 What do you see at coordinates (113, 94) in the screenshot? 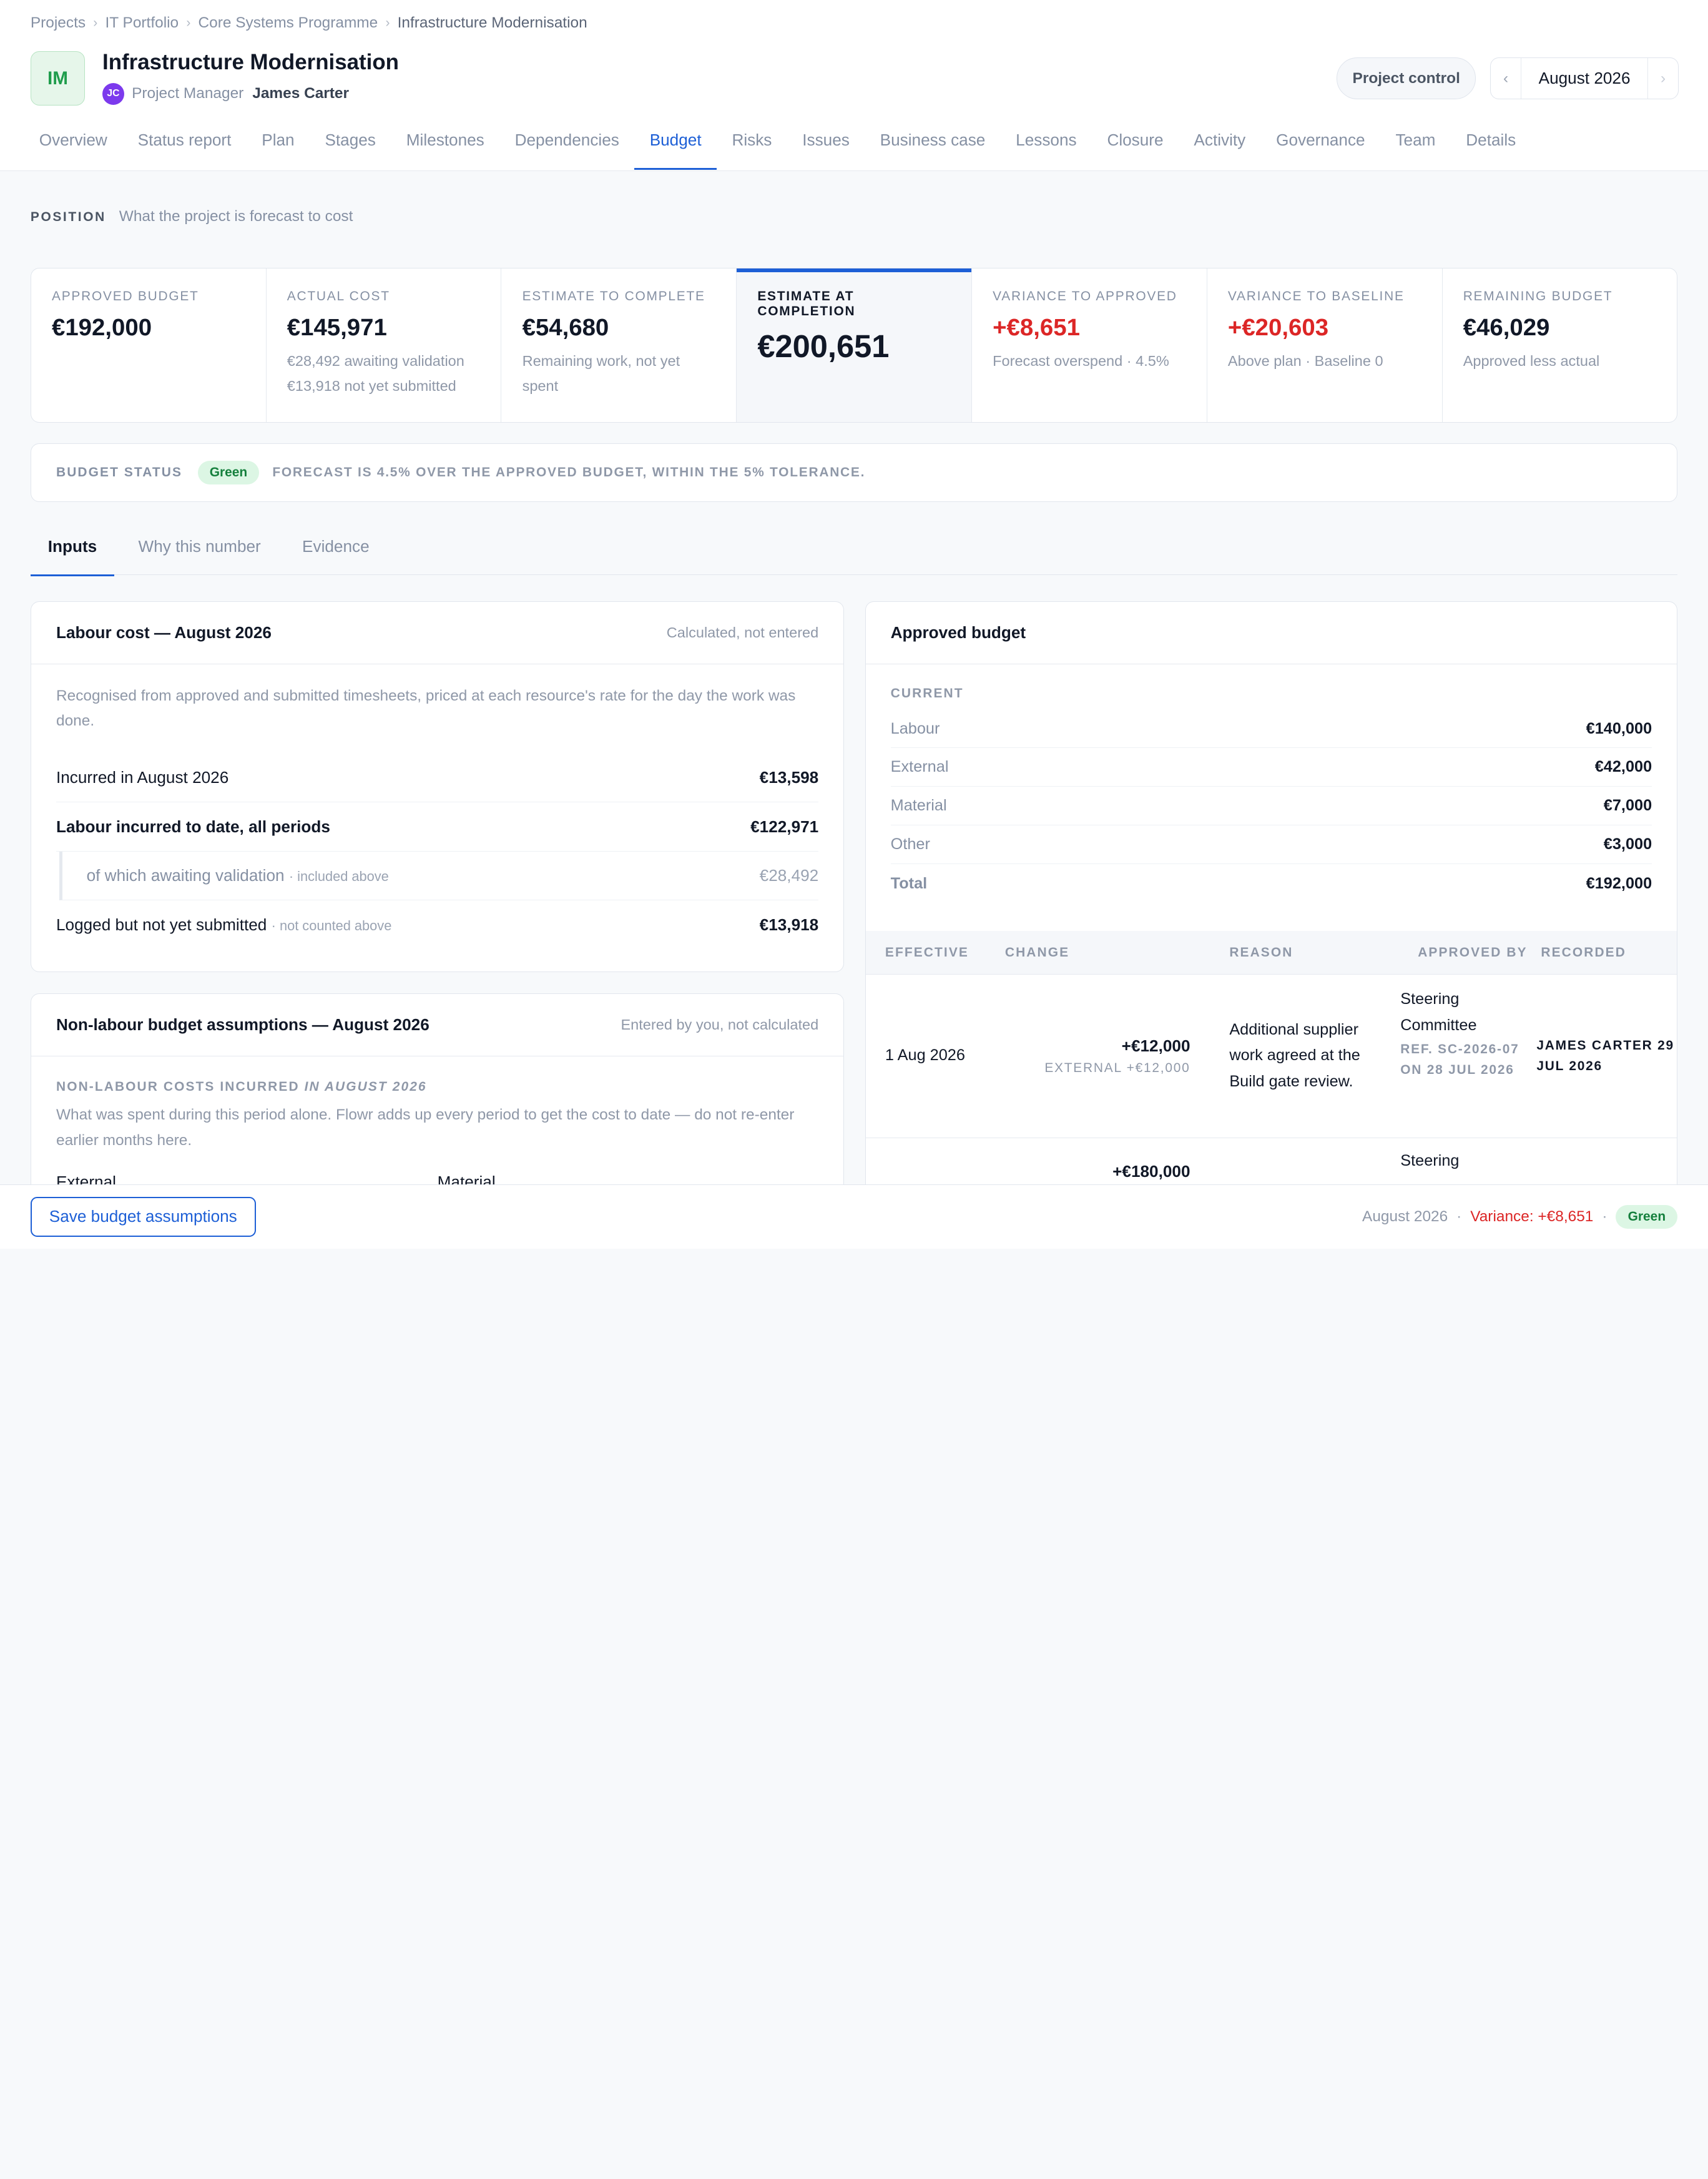
I see `avatar: JC` at bounding box center [113, 94].